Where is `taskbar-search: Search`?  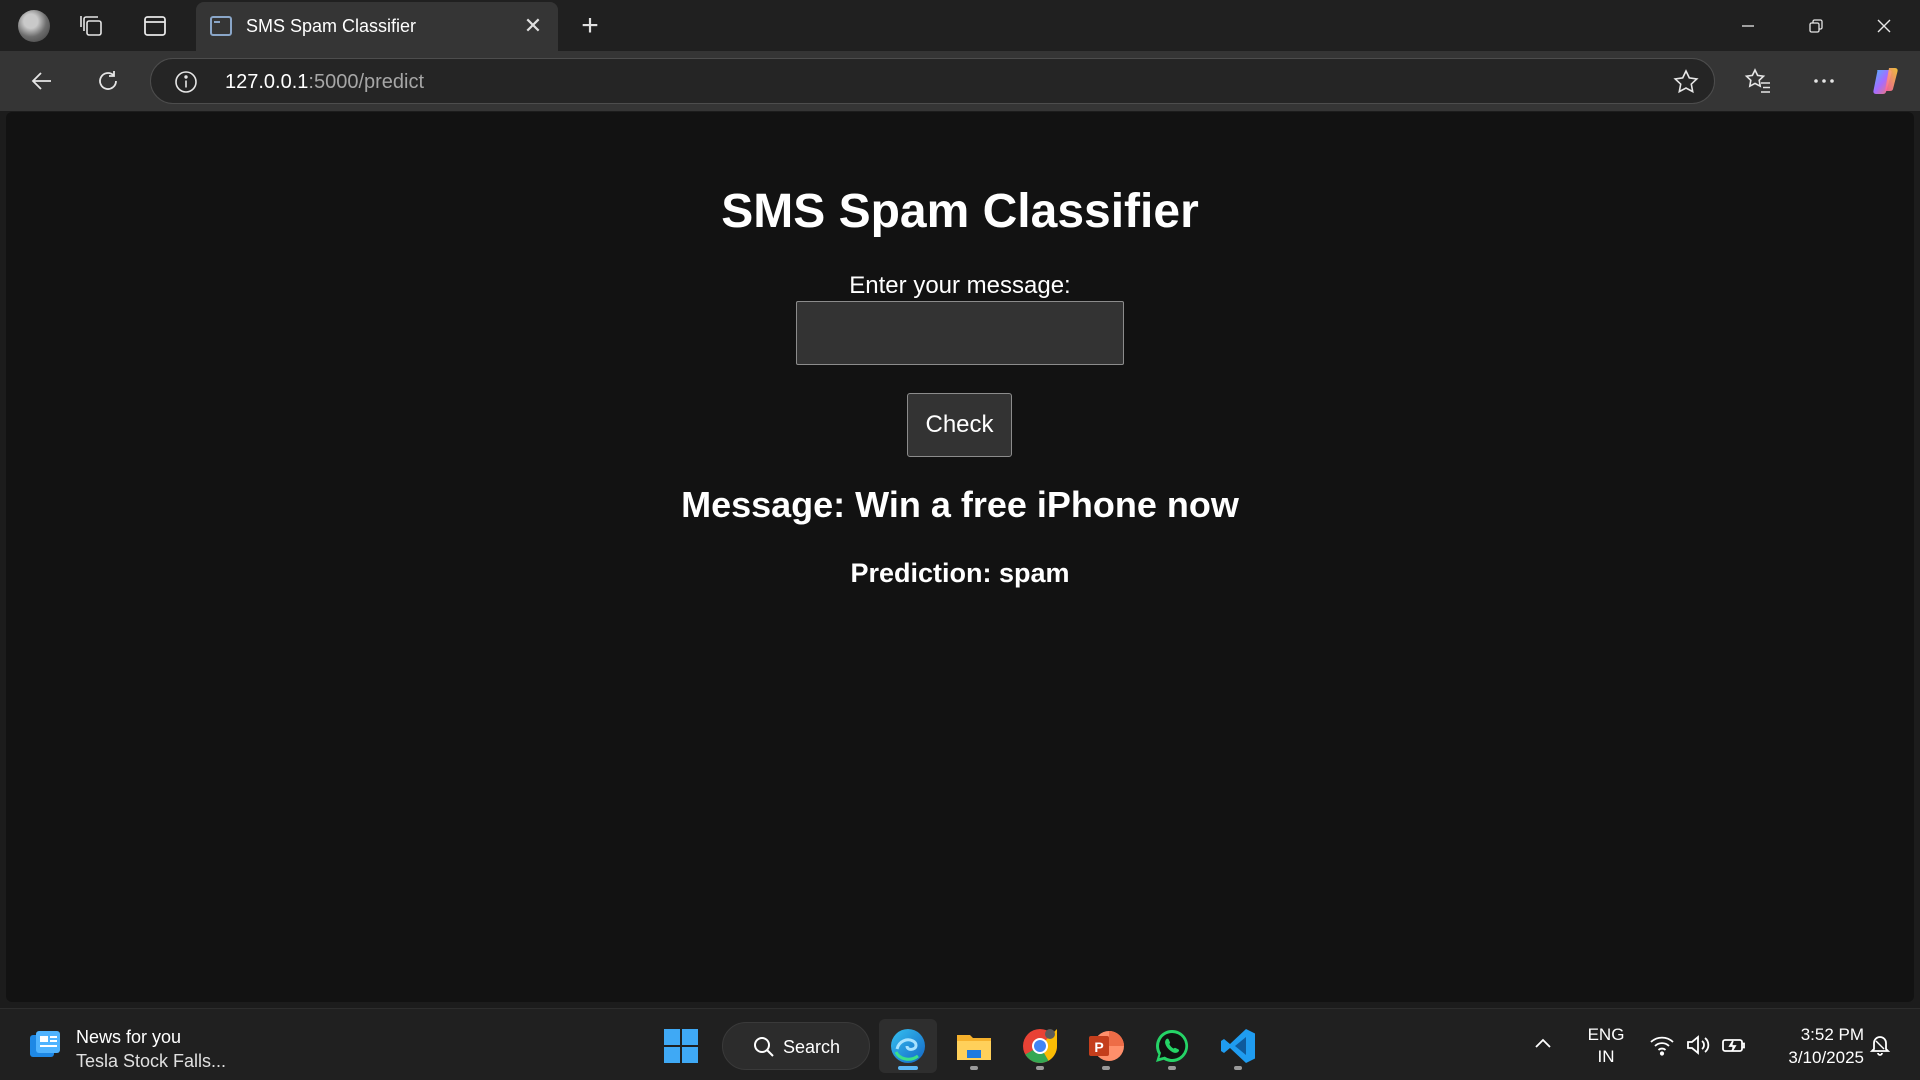 taskbar-search: Search is located at coordinates (796, 1046).